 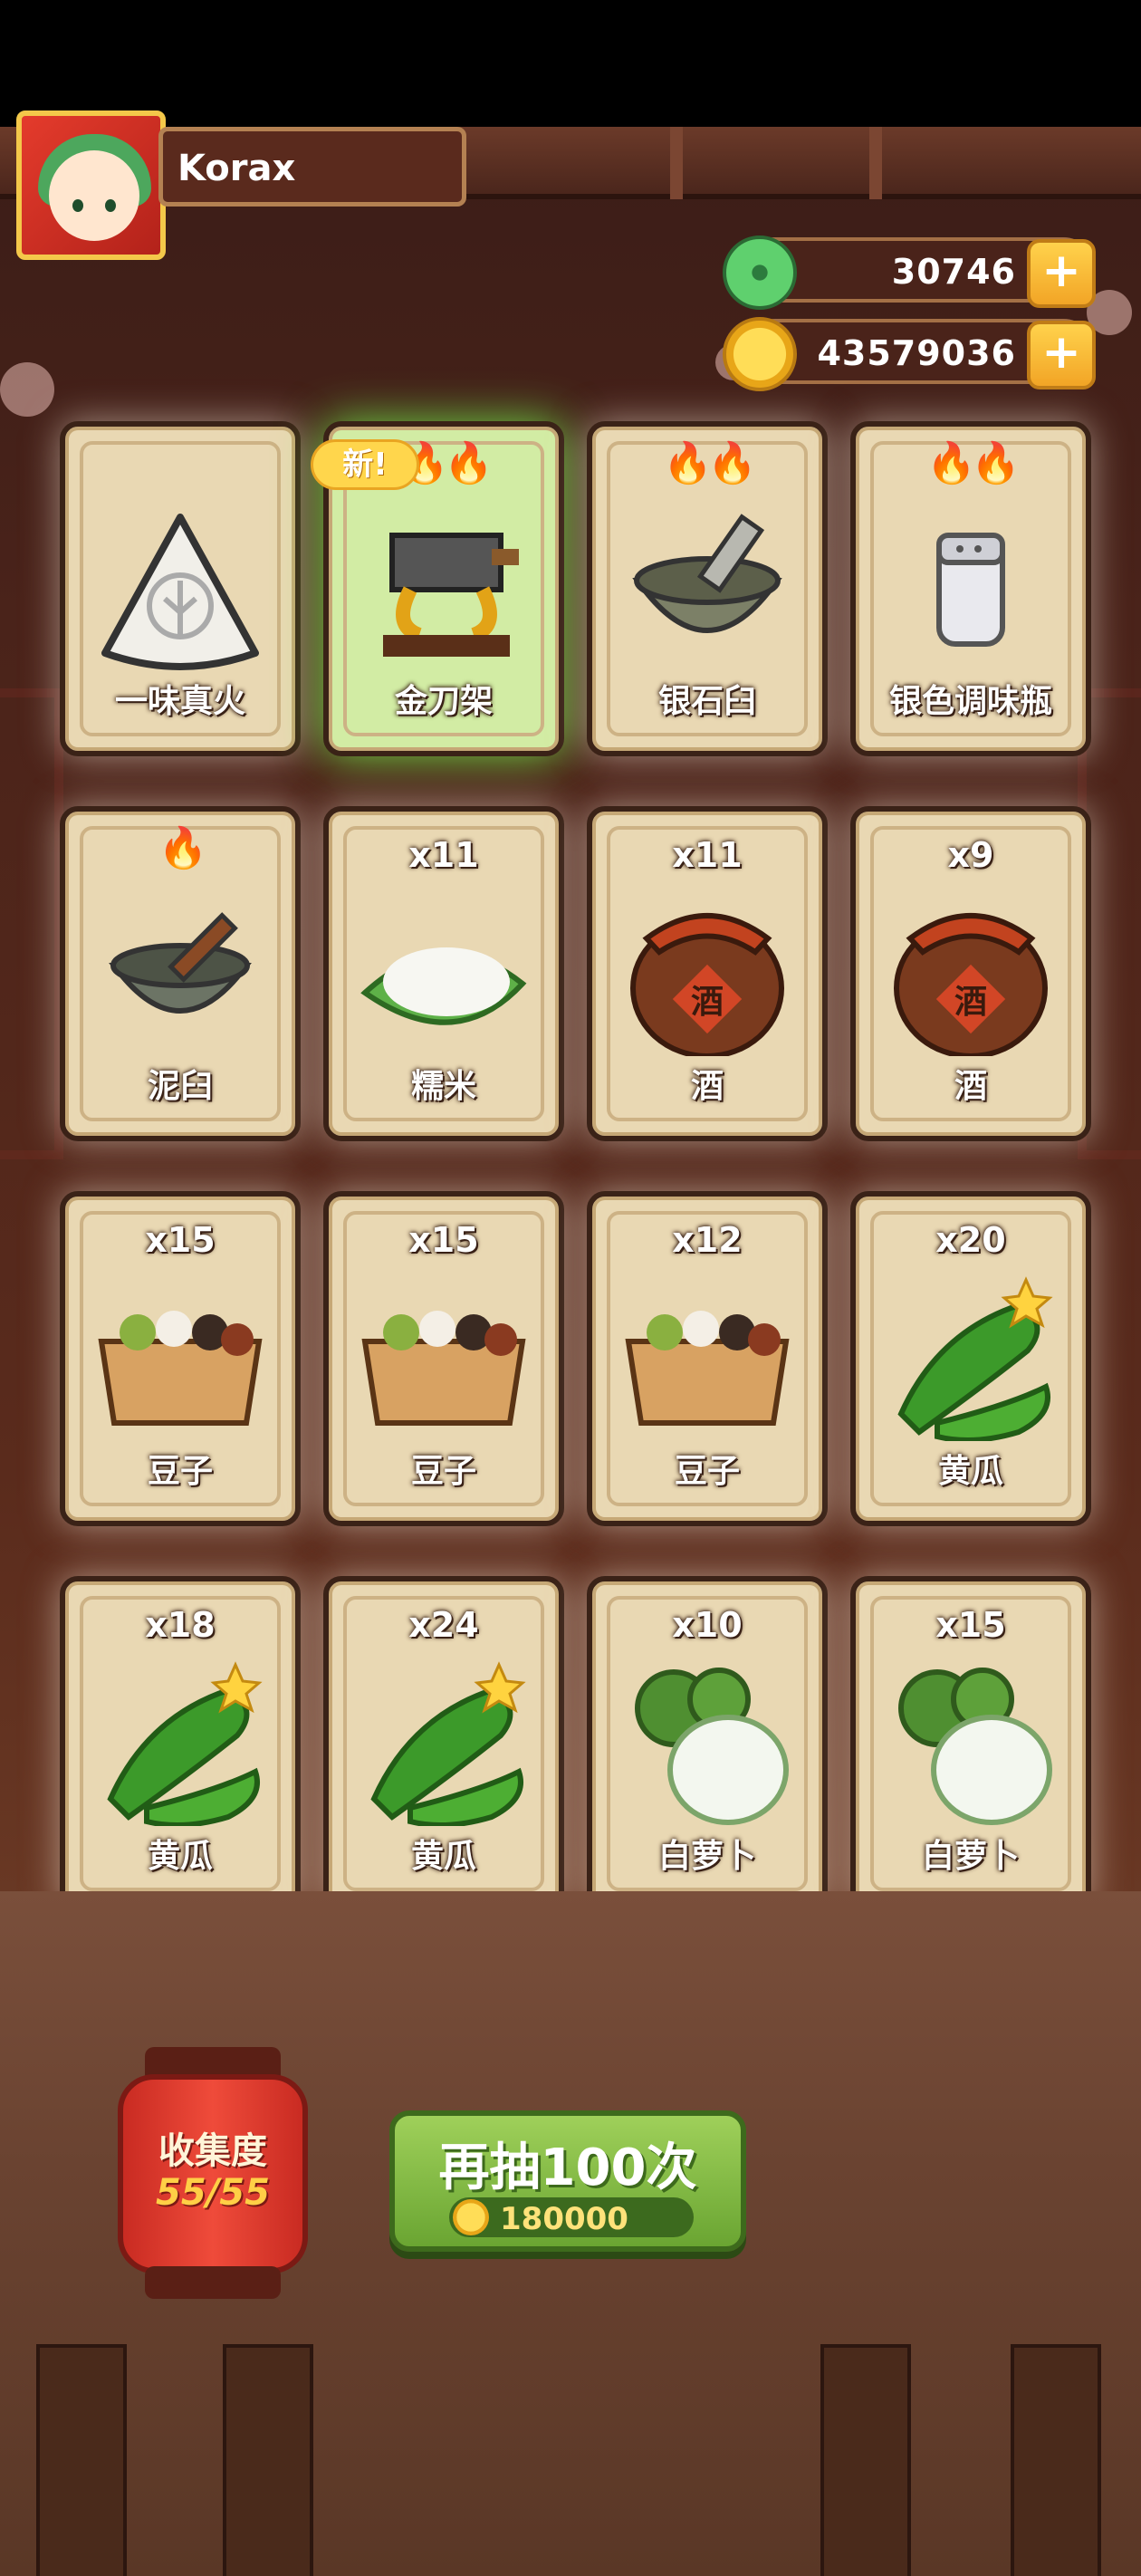 I want to click on sticky-rice-icon, so click(x=443, y=986).